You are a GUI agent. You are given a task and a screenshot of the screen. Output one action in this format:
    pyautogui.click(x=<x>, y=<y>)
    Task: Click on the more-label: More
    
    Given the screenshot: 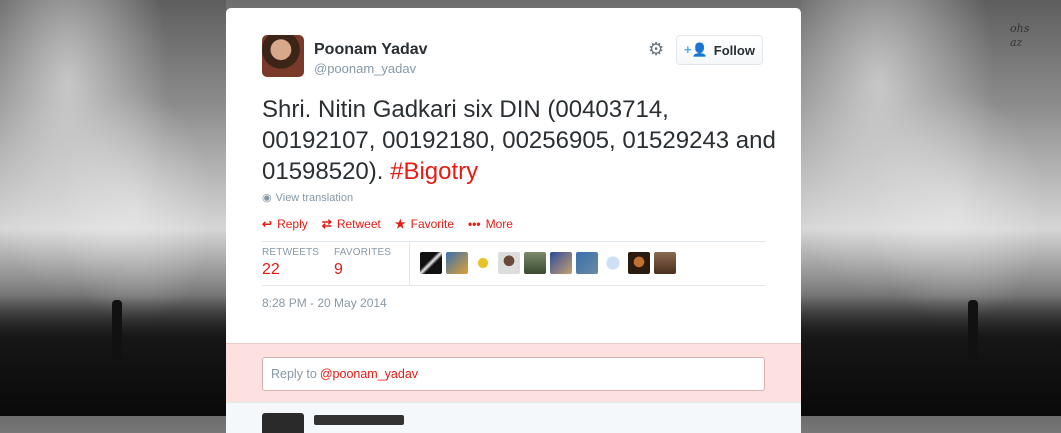 What is the action you would take?
    pyautogui.click(x=499, y=224)
    